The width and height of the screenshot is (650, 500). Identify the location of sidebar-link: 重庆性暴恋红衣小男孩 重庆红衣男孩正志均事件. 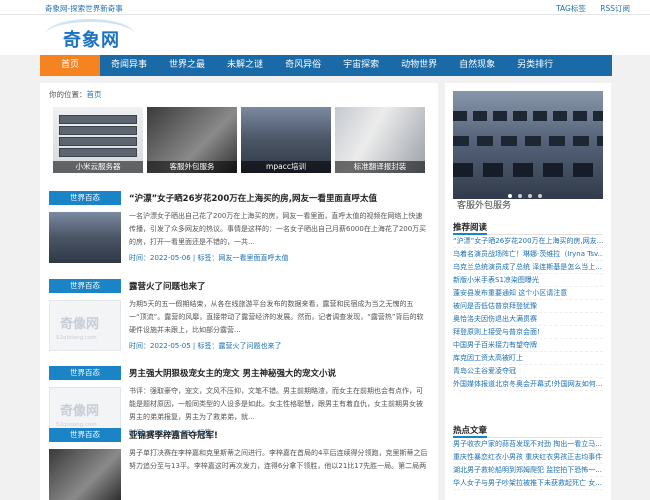
(528, 457).